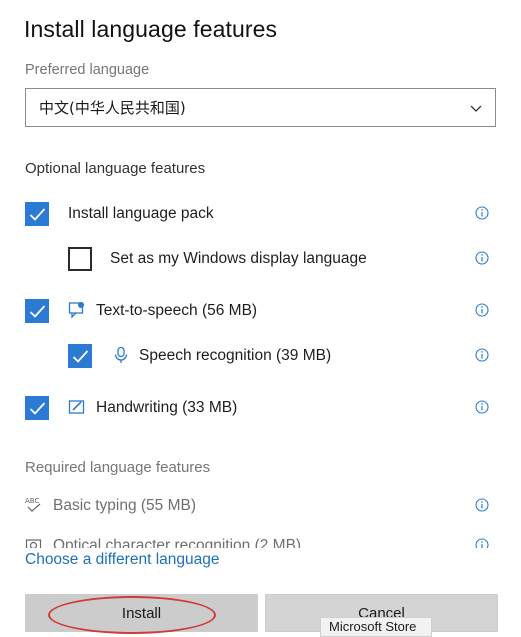 This screenshot has height=637, width=521. Describe the element at coordinates (76, 310) in the screenshot. I see `speech-bubble-icon` at that location.